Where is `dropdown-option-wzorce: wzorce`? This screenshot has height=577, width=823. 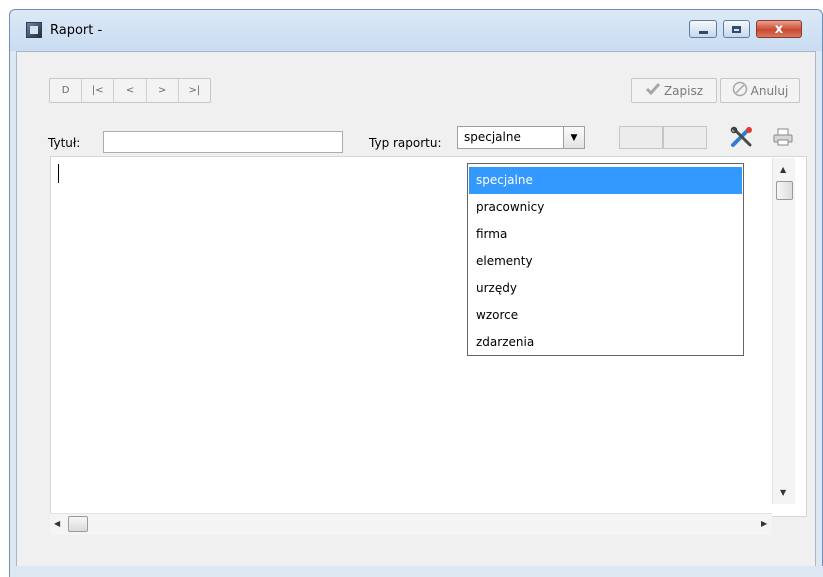 dropdown-option-wzorce: wzorce is located at coordinates (605, 315).